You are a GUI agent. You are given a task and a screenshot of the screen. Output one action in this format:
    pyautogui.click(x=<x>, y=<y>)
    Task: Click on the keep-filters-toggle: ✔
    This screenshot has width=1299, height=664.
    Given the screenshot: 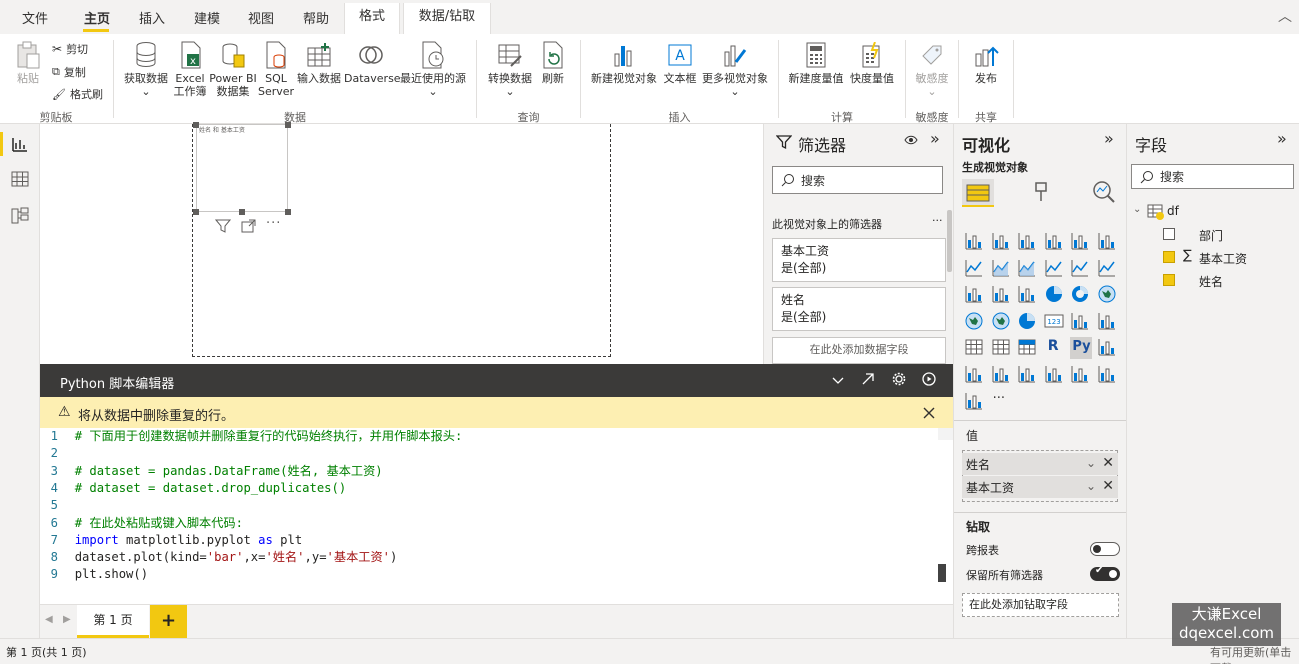 What is the action you would take?
    pyautogui.click(x=1105, y=573)
    